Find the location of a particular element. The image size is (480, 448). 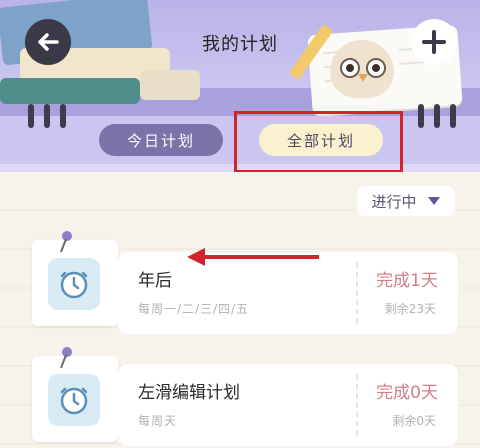

page-title: 我的计划 is located at coordinates (240, 44).